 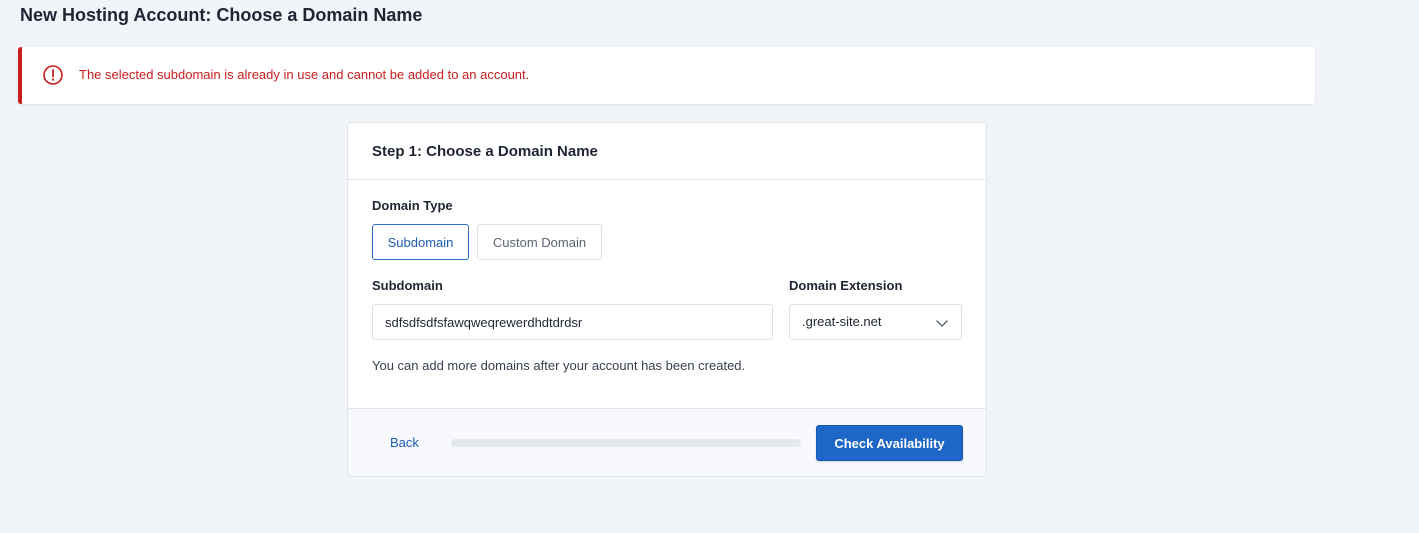 What do you see at coordinates (572, 322) in the screenshot?
I see `subdomain-input` at bounding box center [572, 322].